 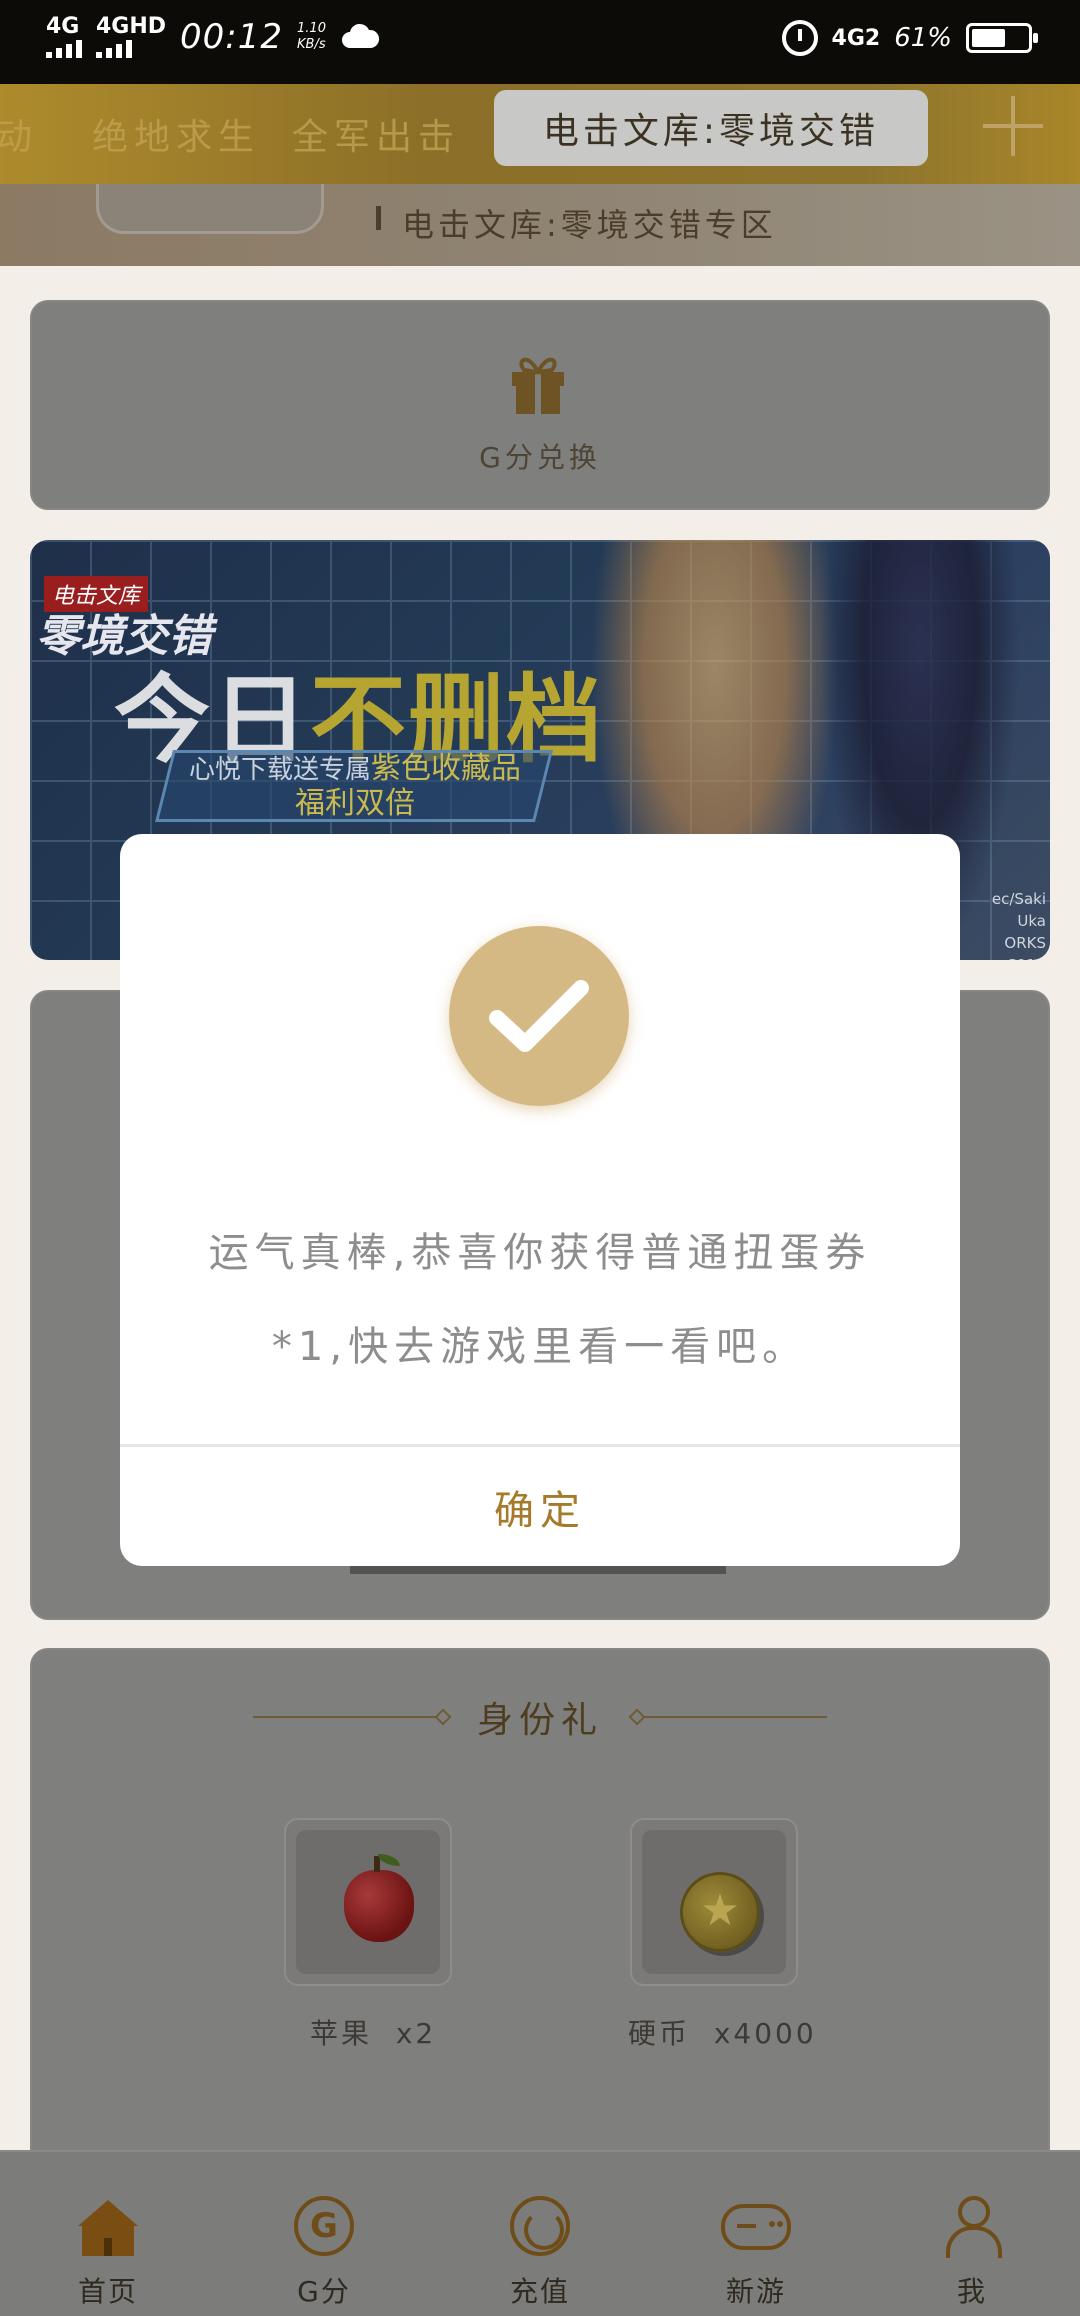 I want to click on battery-fill, so click(x=988, y=38).